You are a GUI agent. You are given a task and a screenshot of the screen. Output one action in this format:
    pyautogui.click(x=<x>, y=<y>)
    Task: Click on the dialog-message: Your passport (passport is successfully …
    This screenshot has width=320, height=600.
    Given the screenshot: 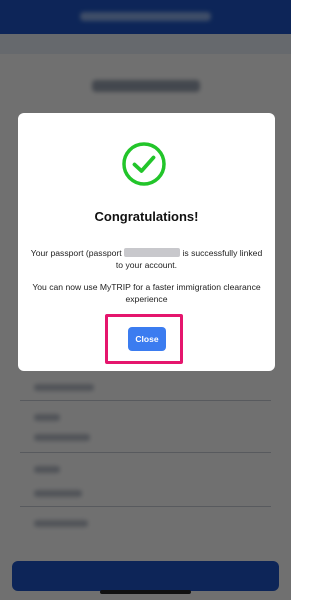 What is the action you would take?
    pyautogui.click(x=146, y=259)
    